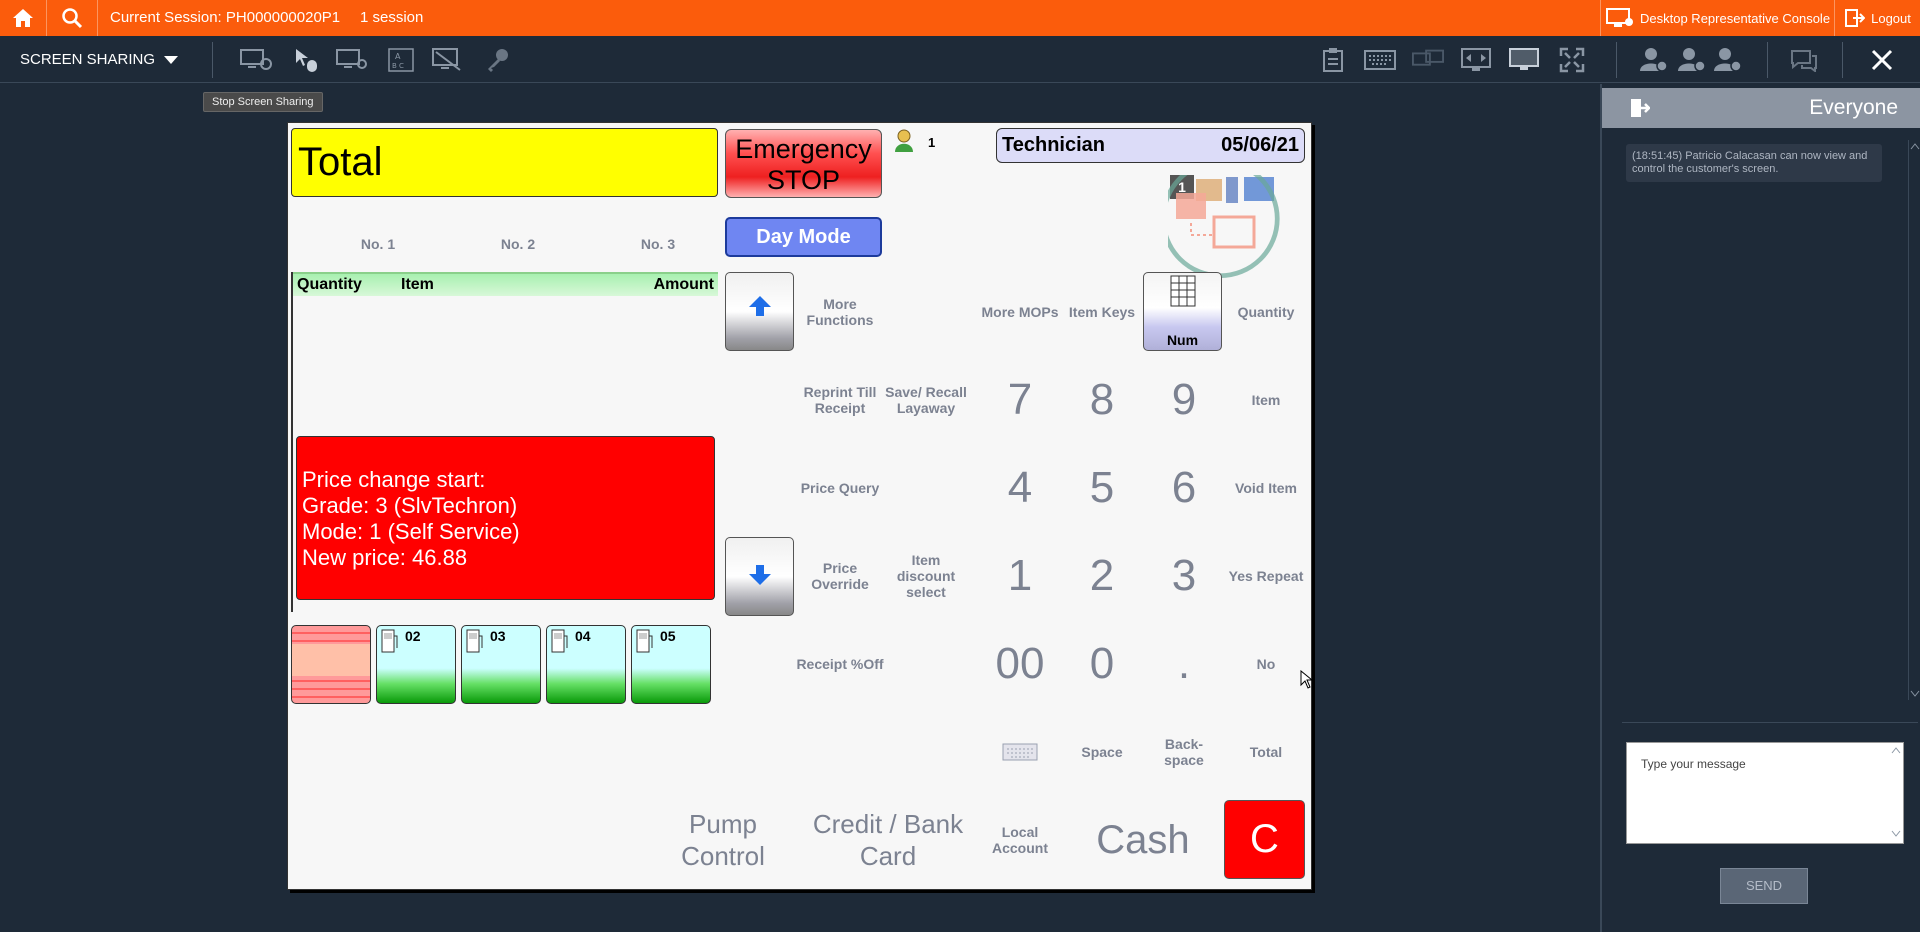 This screenshot has width=1920, height=932. What do you see at coordinates (1102, 752) in the screenshot?
I see `space-key: Space` at bounding box center [1102, 752].